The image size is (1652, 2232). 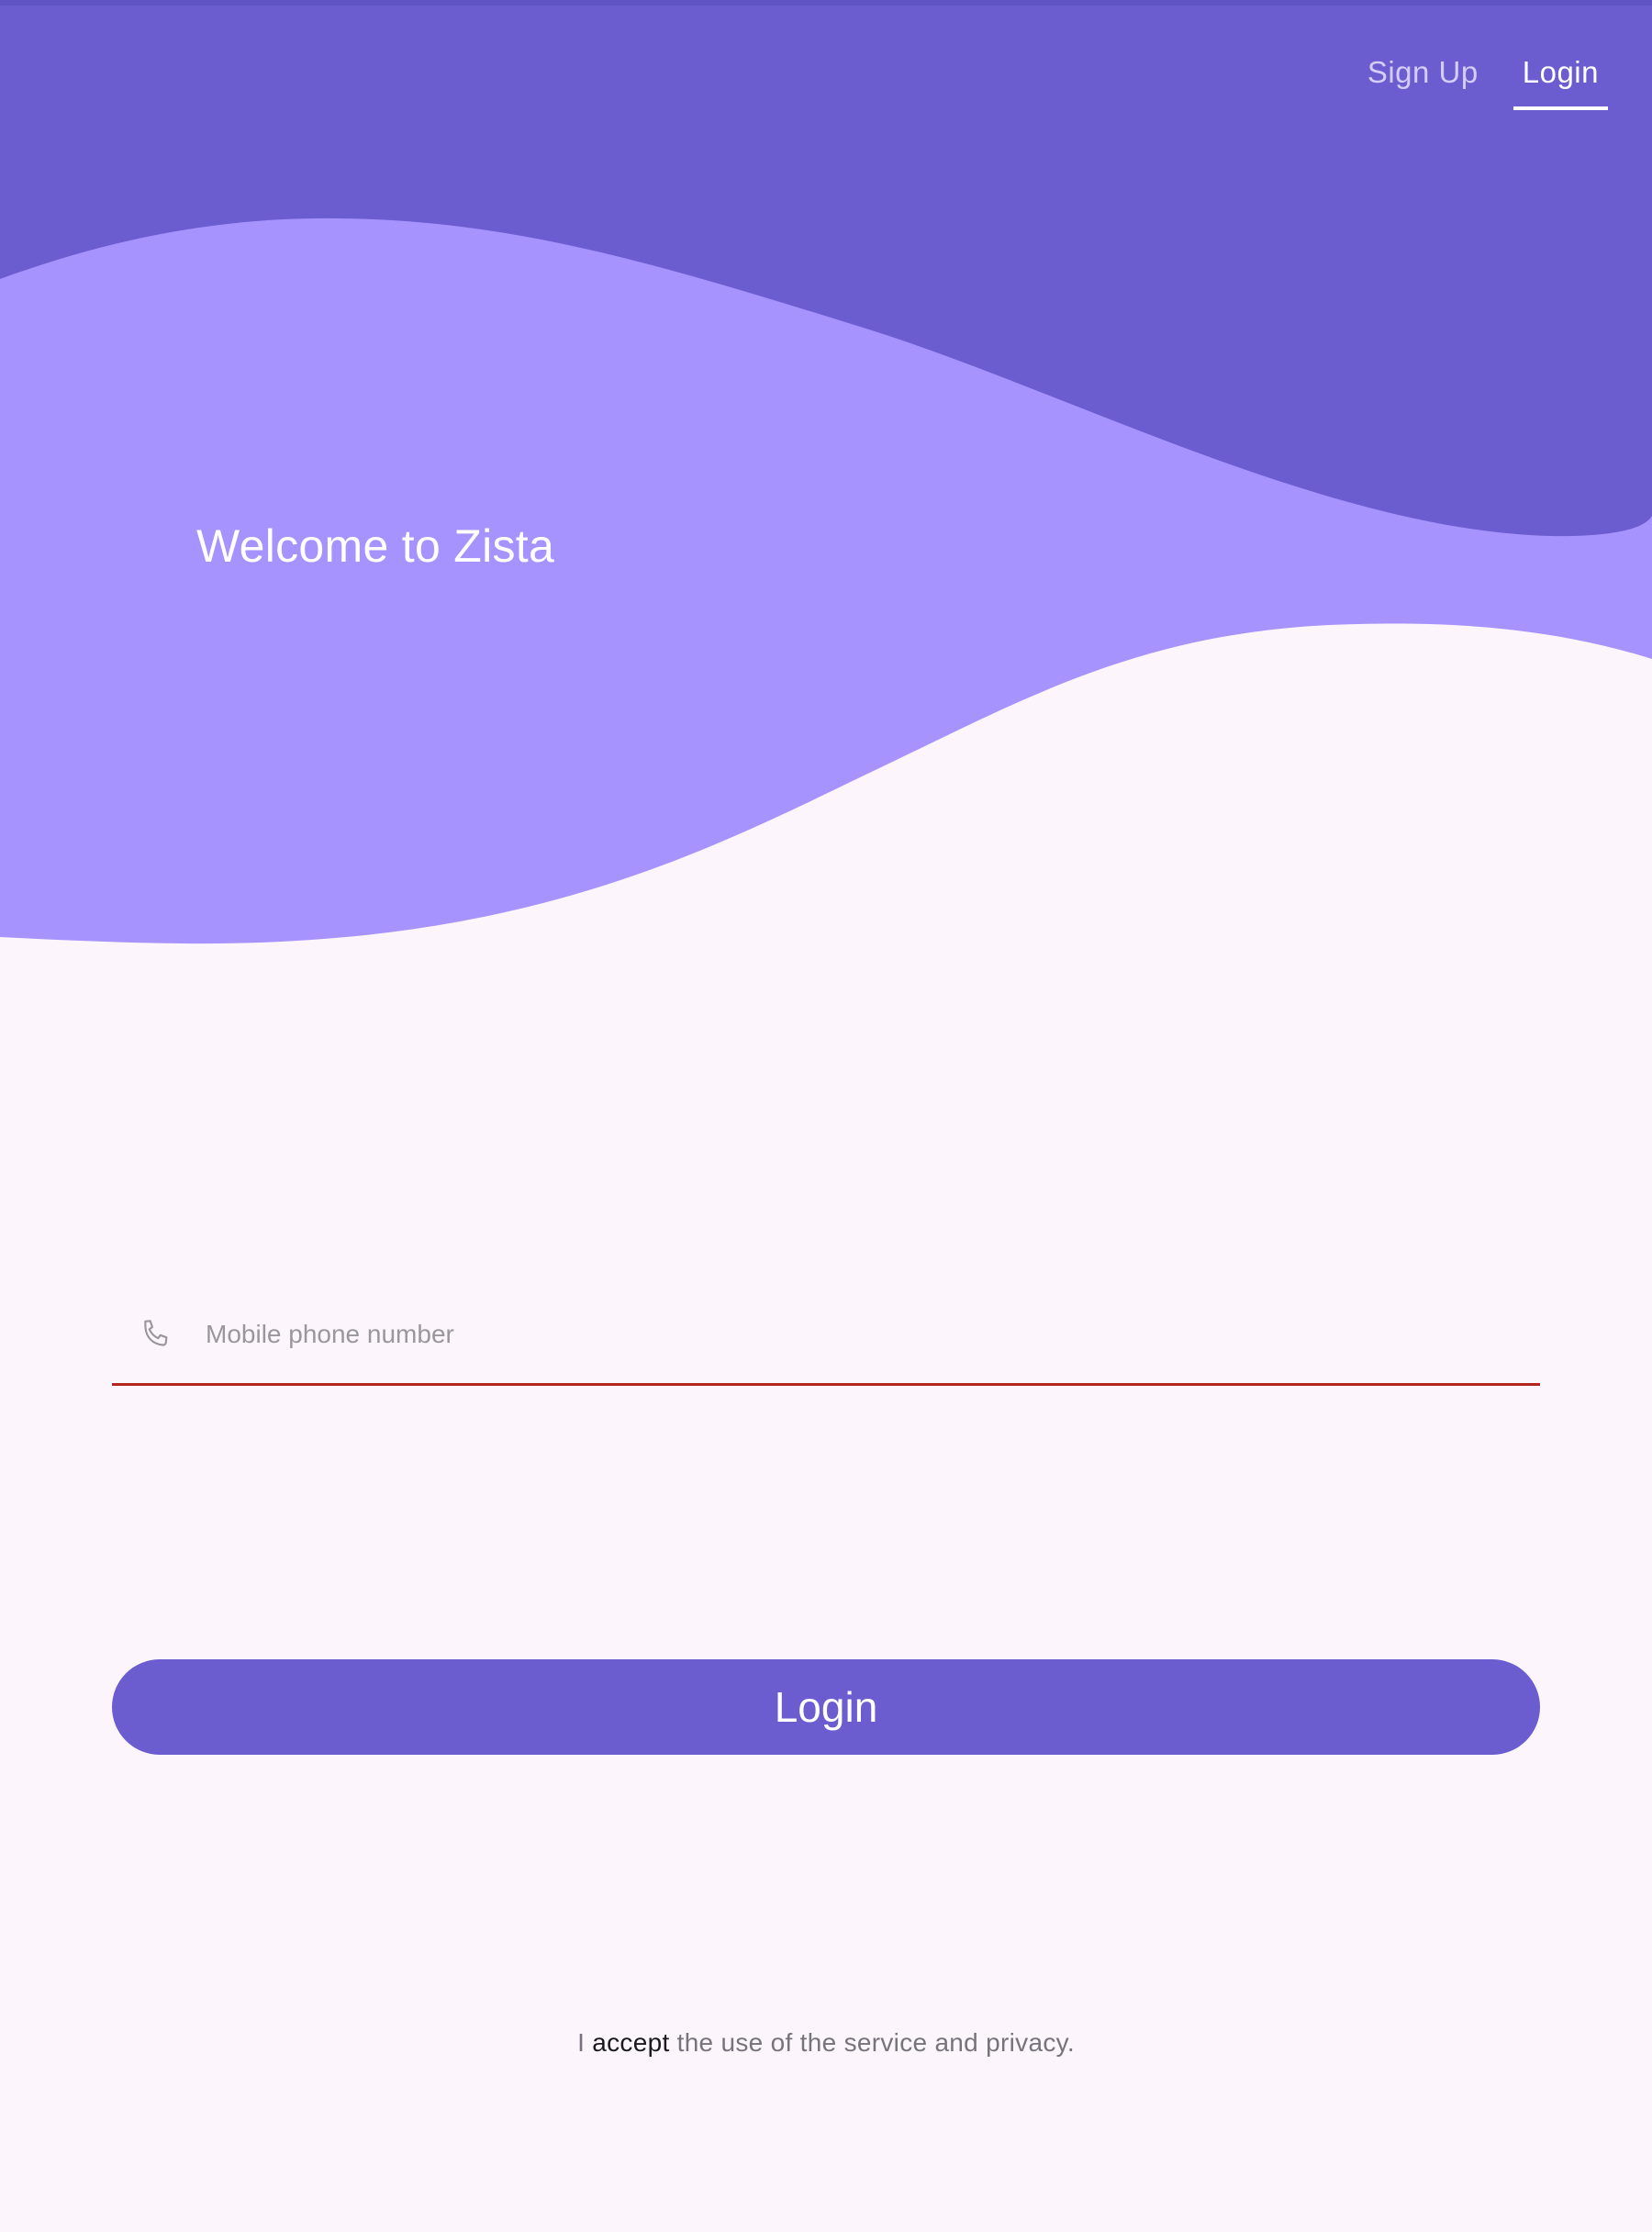 What do you see at coordinates (585, 2043) in the screenshot?
I see `terms-prefix: I` at bounding box center [585, 2043].